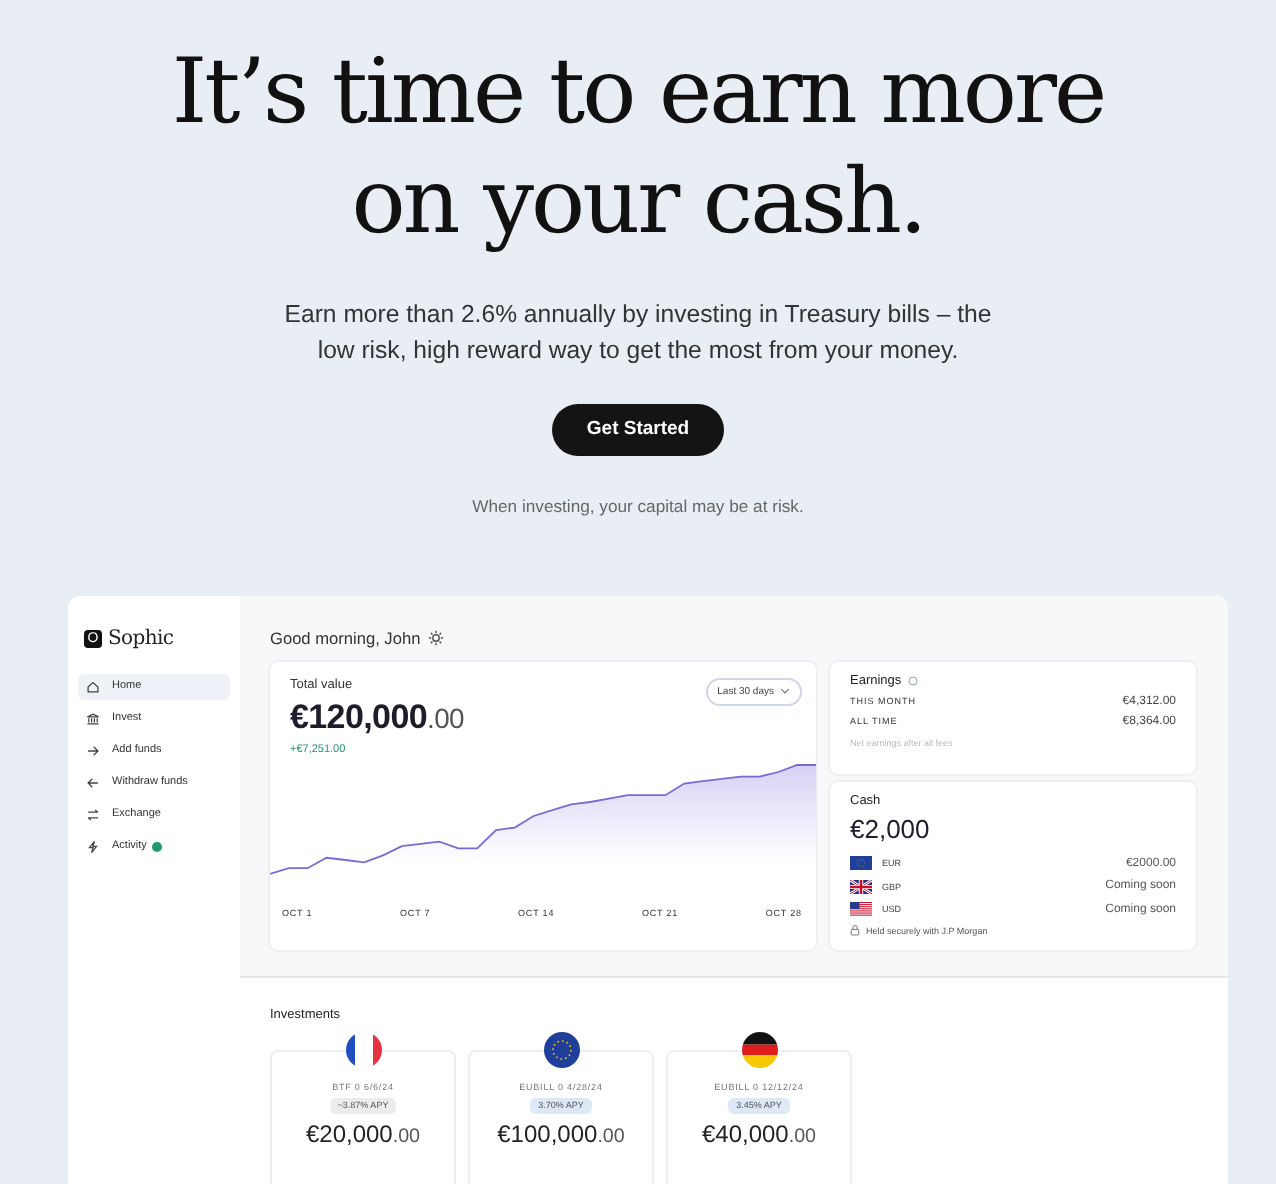 The height and width of the screenshot is (1184, 1276). Describe the element at coordinates (93, 750) in the screenshot. I see `arrow-right-icon` at that location.